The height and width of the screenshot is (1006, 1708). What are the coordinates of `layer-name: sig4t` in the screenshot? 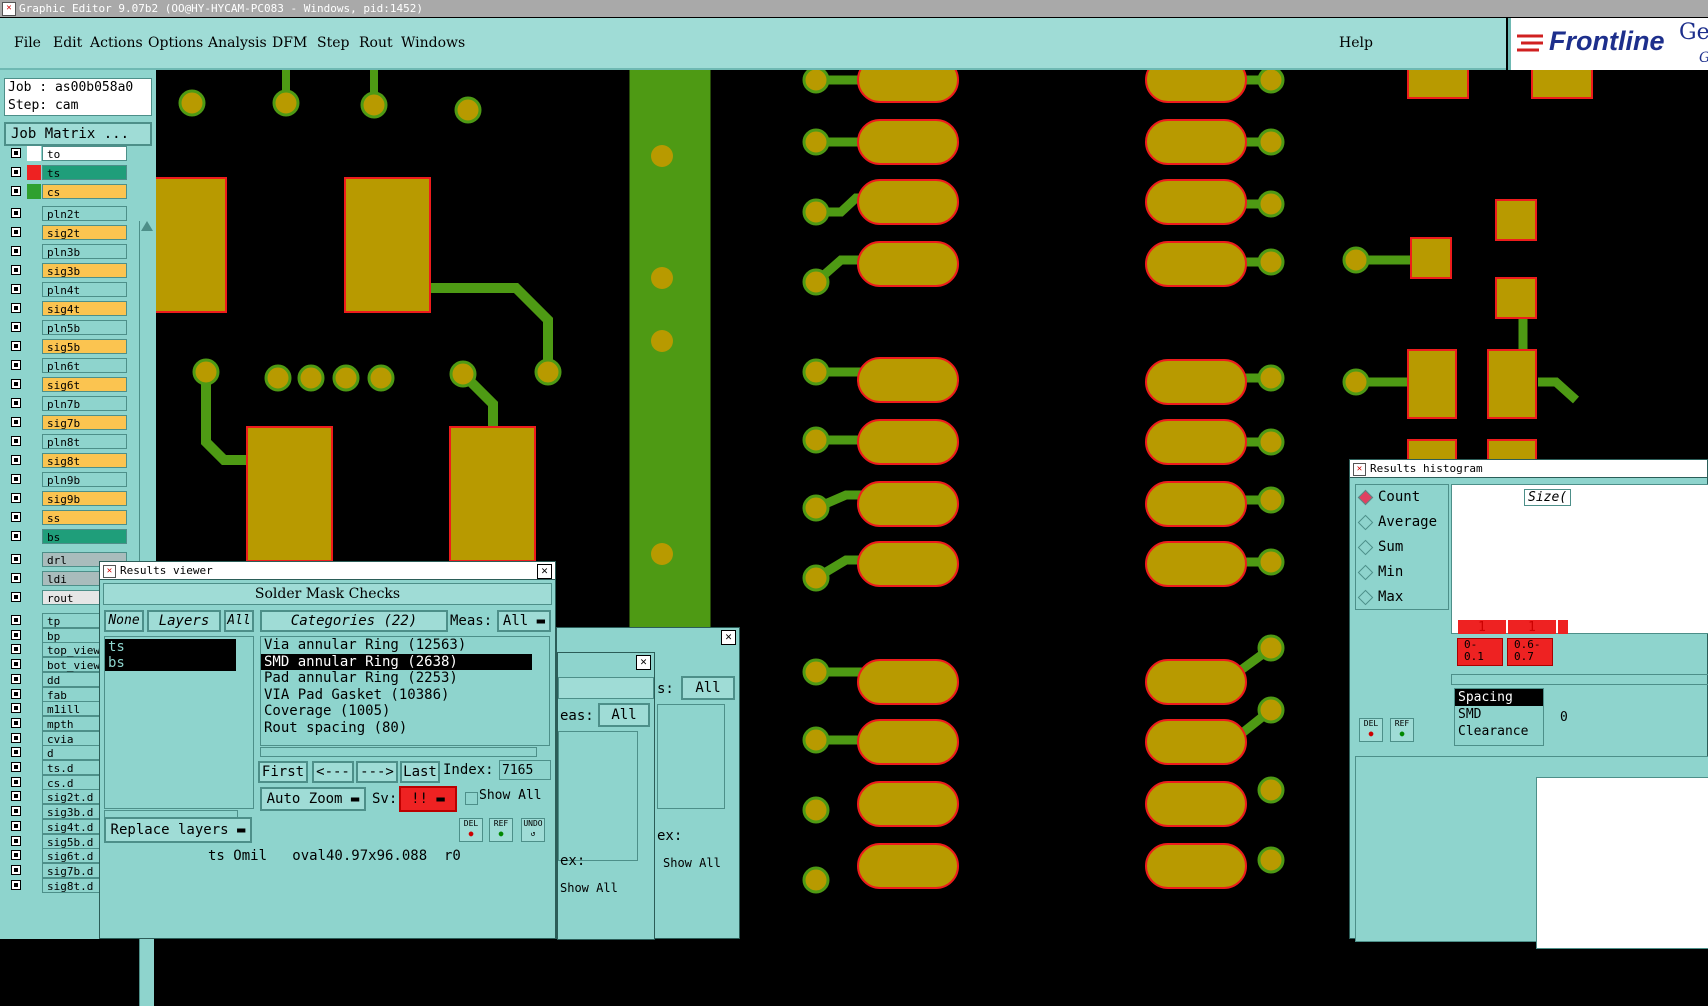 It's located at (84, 308).